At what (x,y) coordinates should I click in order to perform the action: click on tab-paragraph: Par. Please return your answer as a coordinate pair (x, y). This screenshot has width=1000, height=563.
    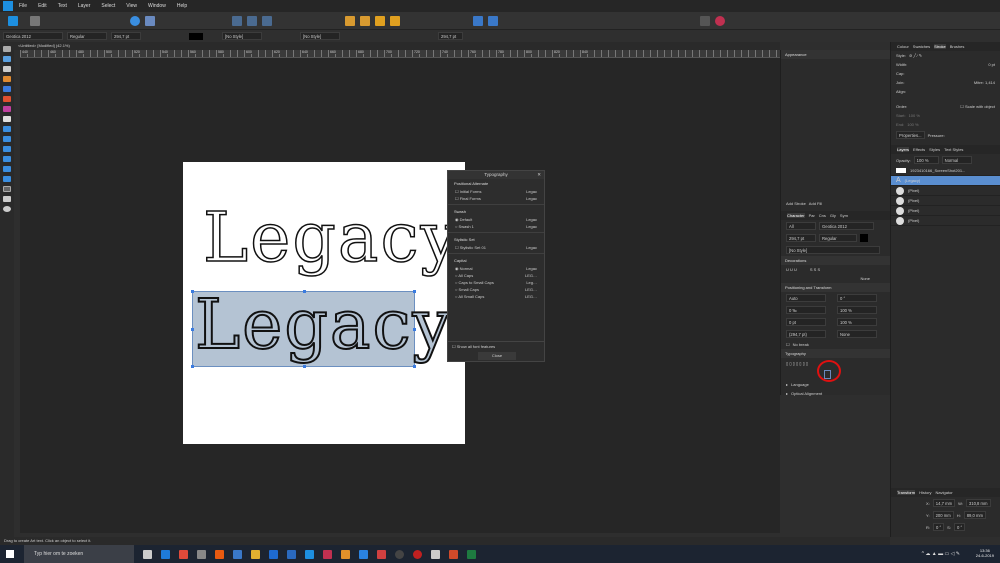
    Looking at the image, I should click on (812, 215).